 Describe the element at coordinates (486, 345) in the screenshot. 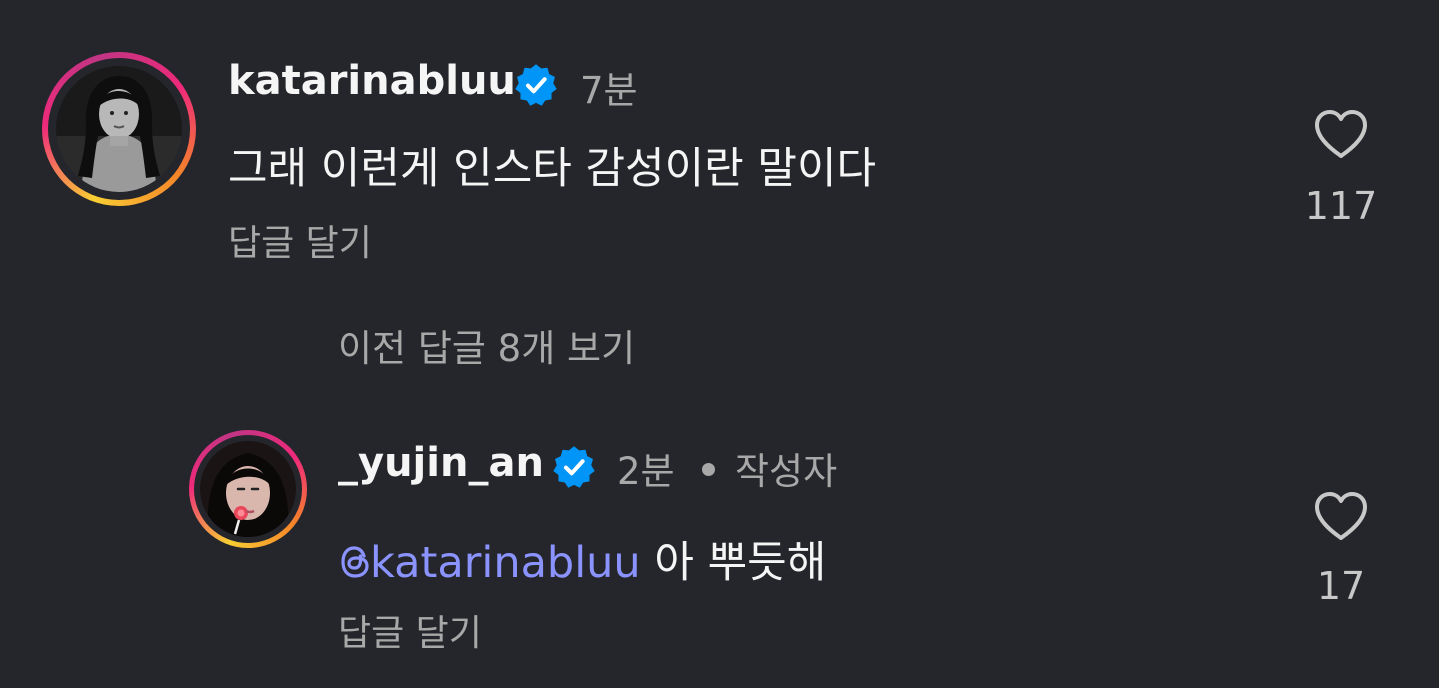

I see `view-previous-replies-button: 이전 답글 8개 보기` at that location.